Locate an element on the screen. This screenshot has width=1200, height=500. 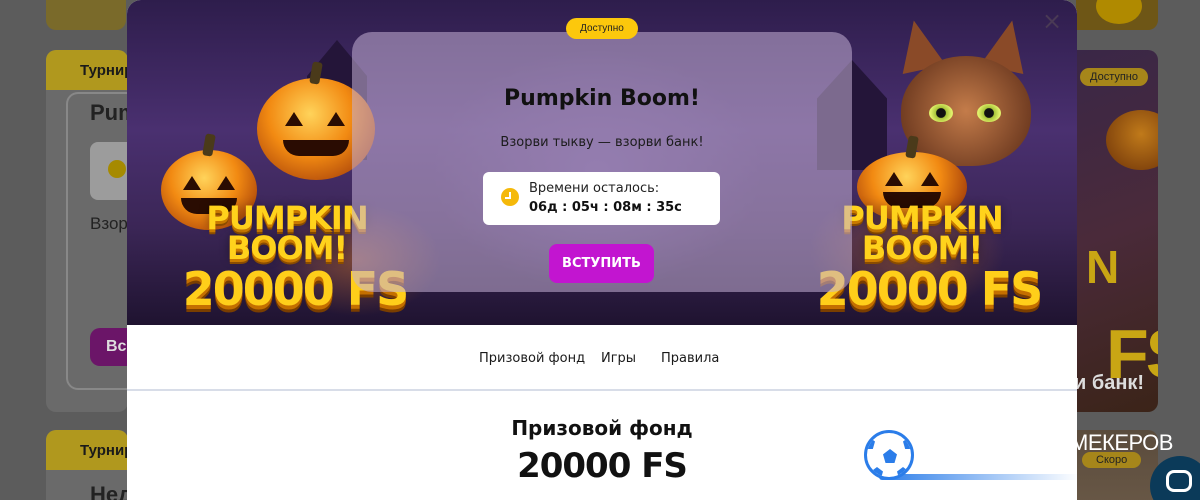
close-icon: × is located at coordinates (1052, 21).